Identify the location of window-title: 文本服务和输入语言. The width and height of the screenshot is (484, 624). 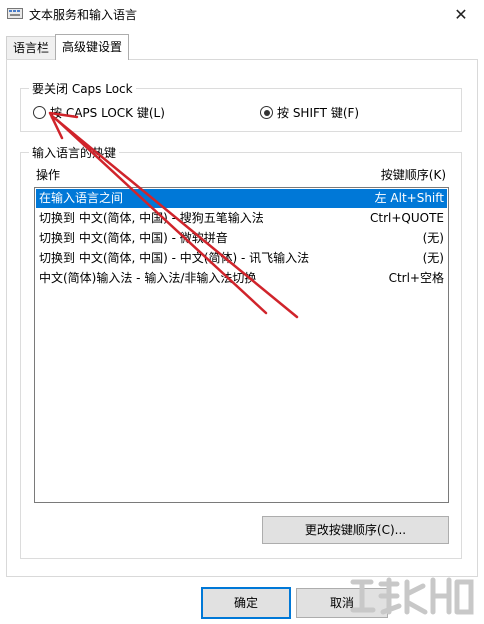
(83, 15).